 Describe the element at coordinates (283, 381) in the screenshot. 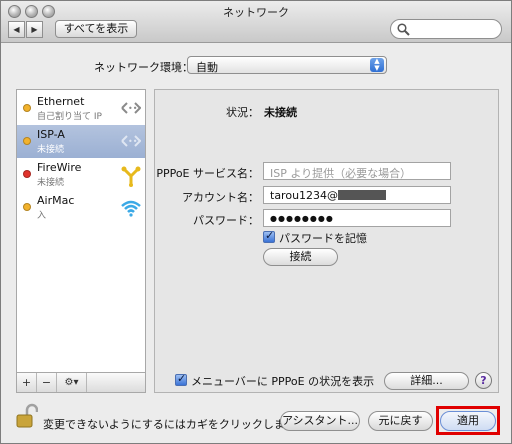

I see `show-pppoe-status-label: メニューバーに PPPoE の状況を表示` at that location.